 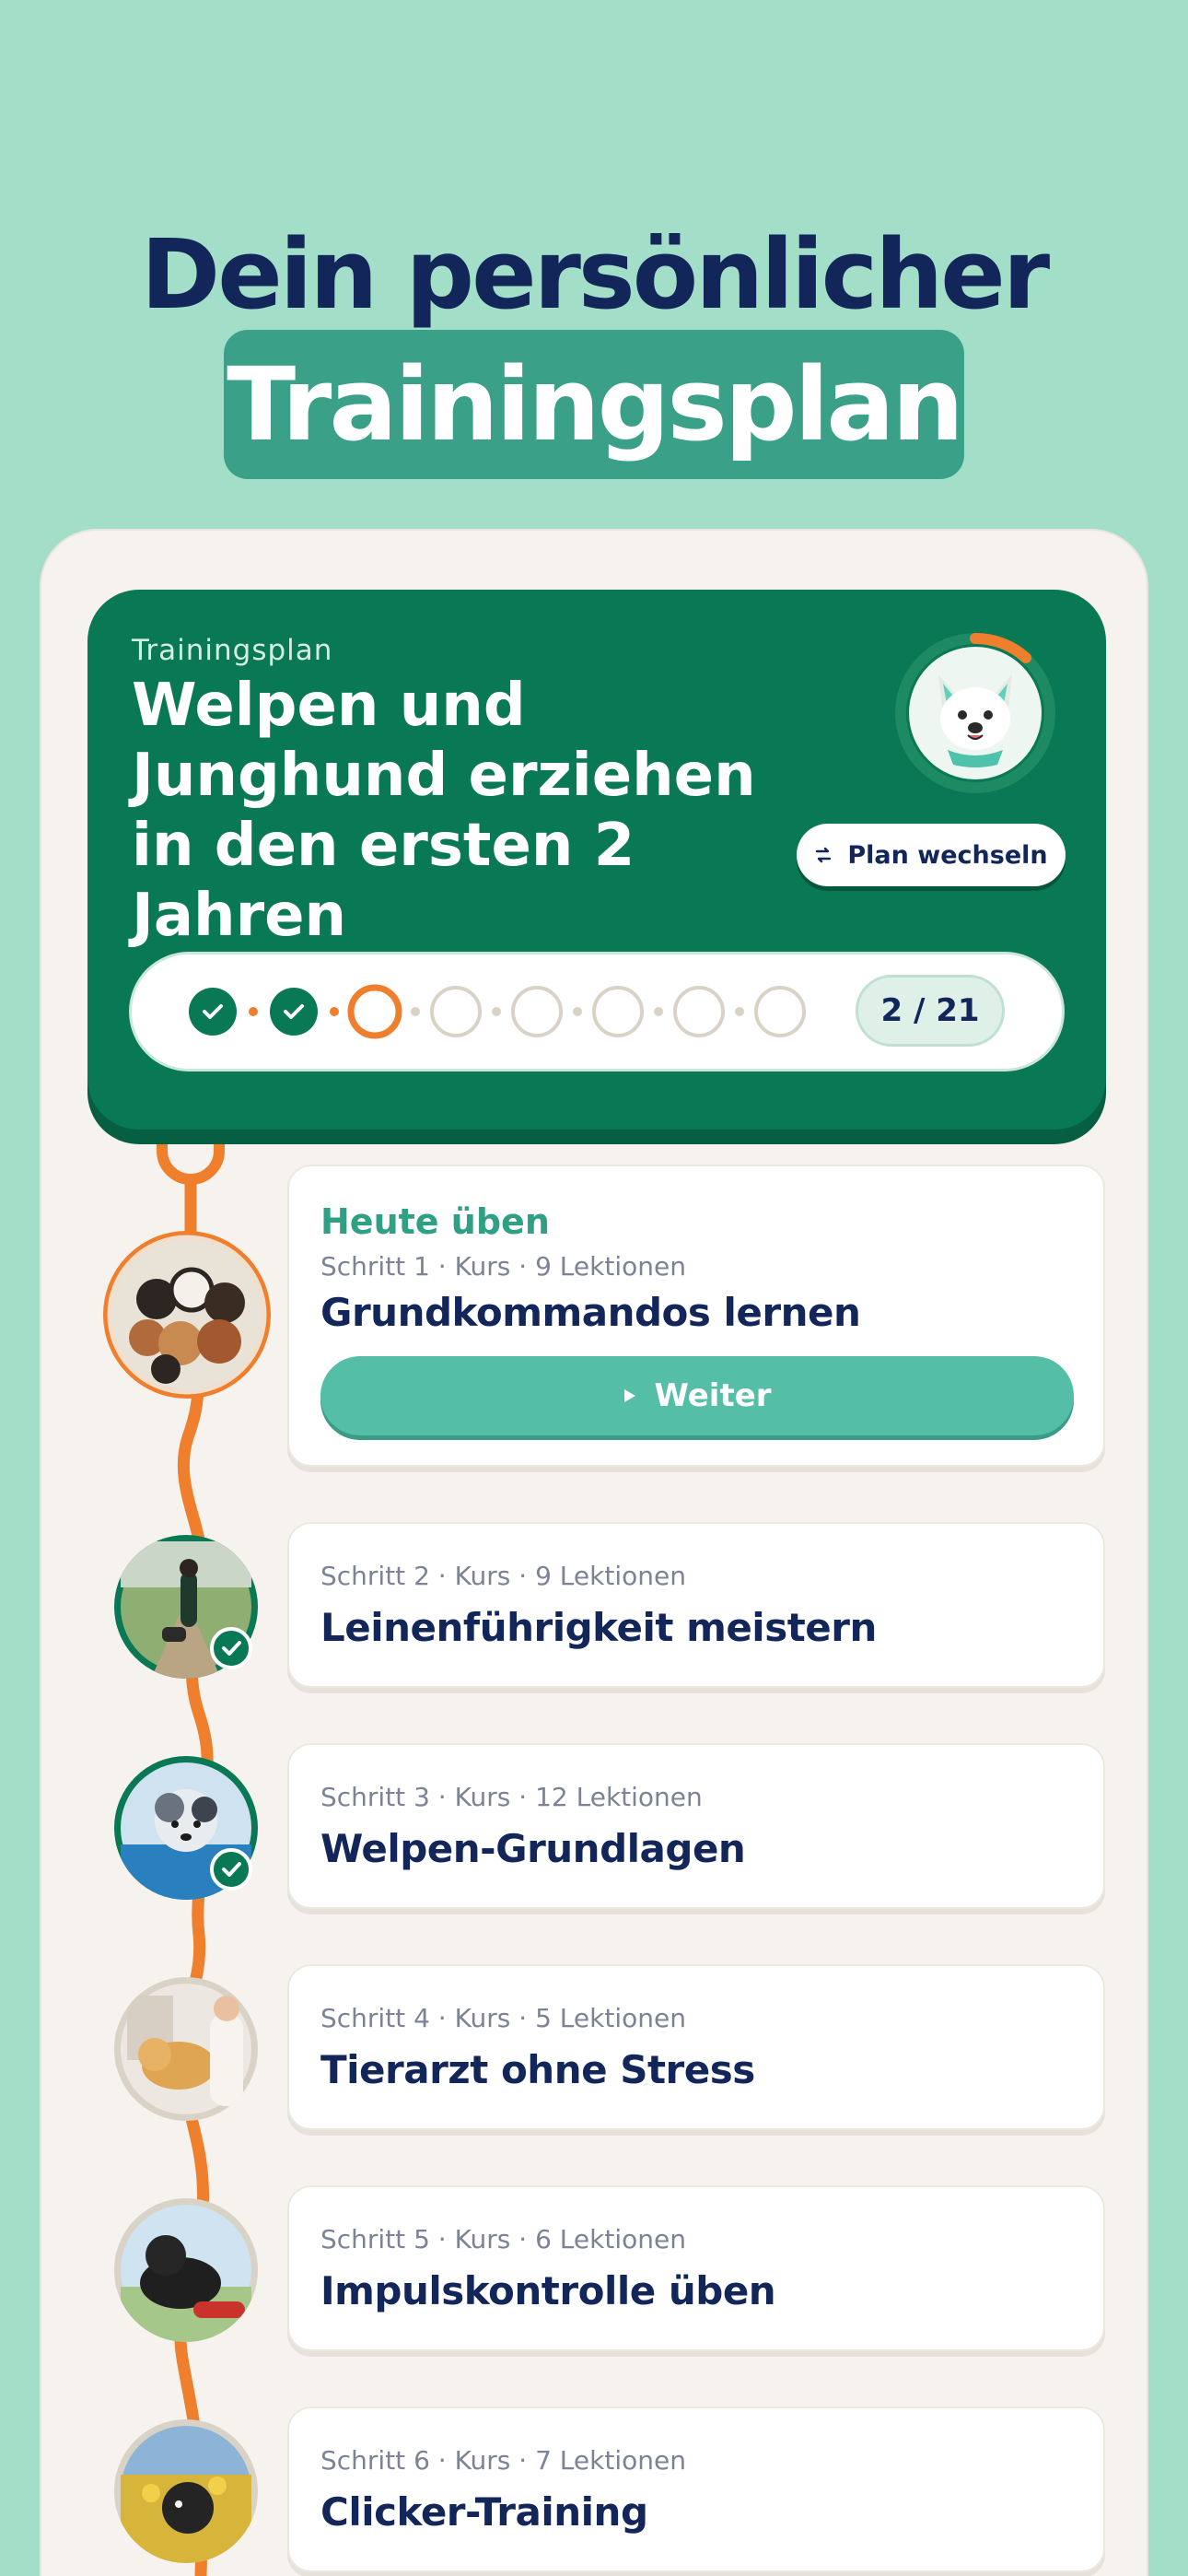 I want to click on play-icon, so click(x=630, y=1395).